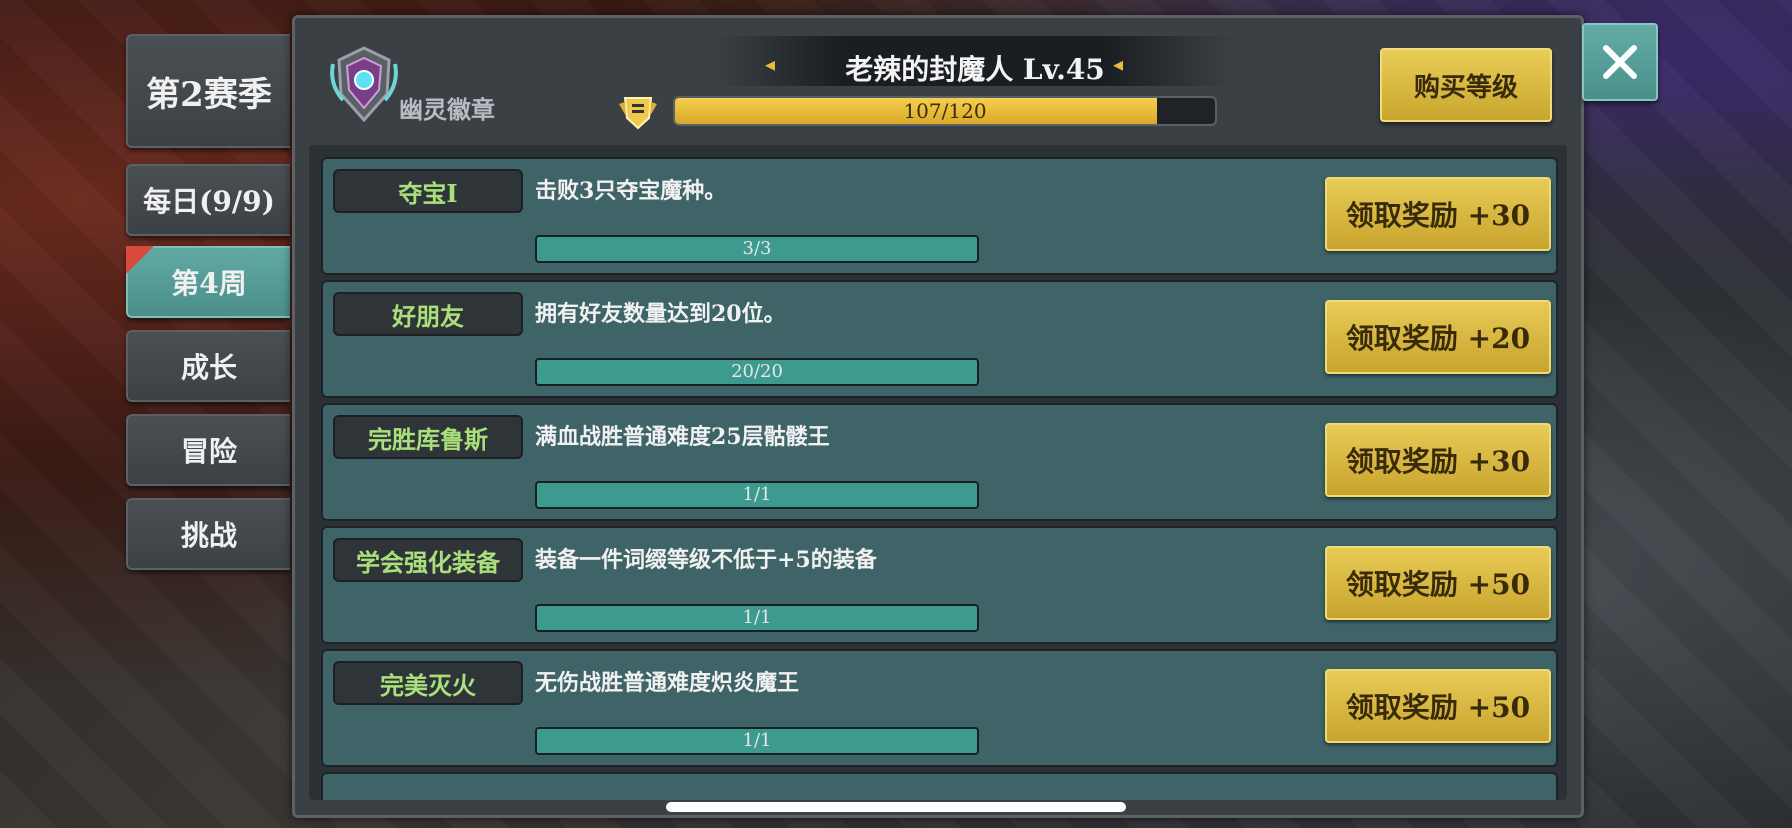  What do you see at coordinates (209, 283) in the screenshot?
I see `tab-week-label: 第4周` at bounding box center [209, 283].